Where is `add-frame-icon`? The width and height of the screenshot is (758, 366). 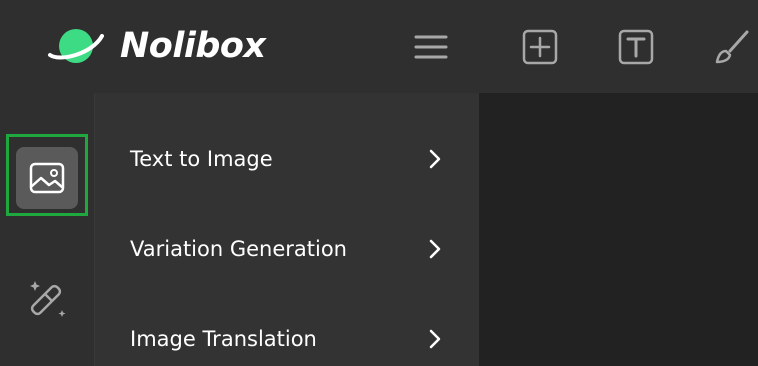 add-frame-icon is located at coordinates (540, 47).